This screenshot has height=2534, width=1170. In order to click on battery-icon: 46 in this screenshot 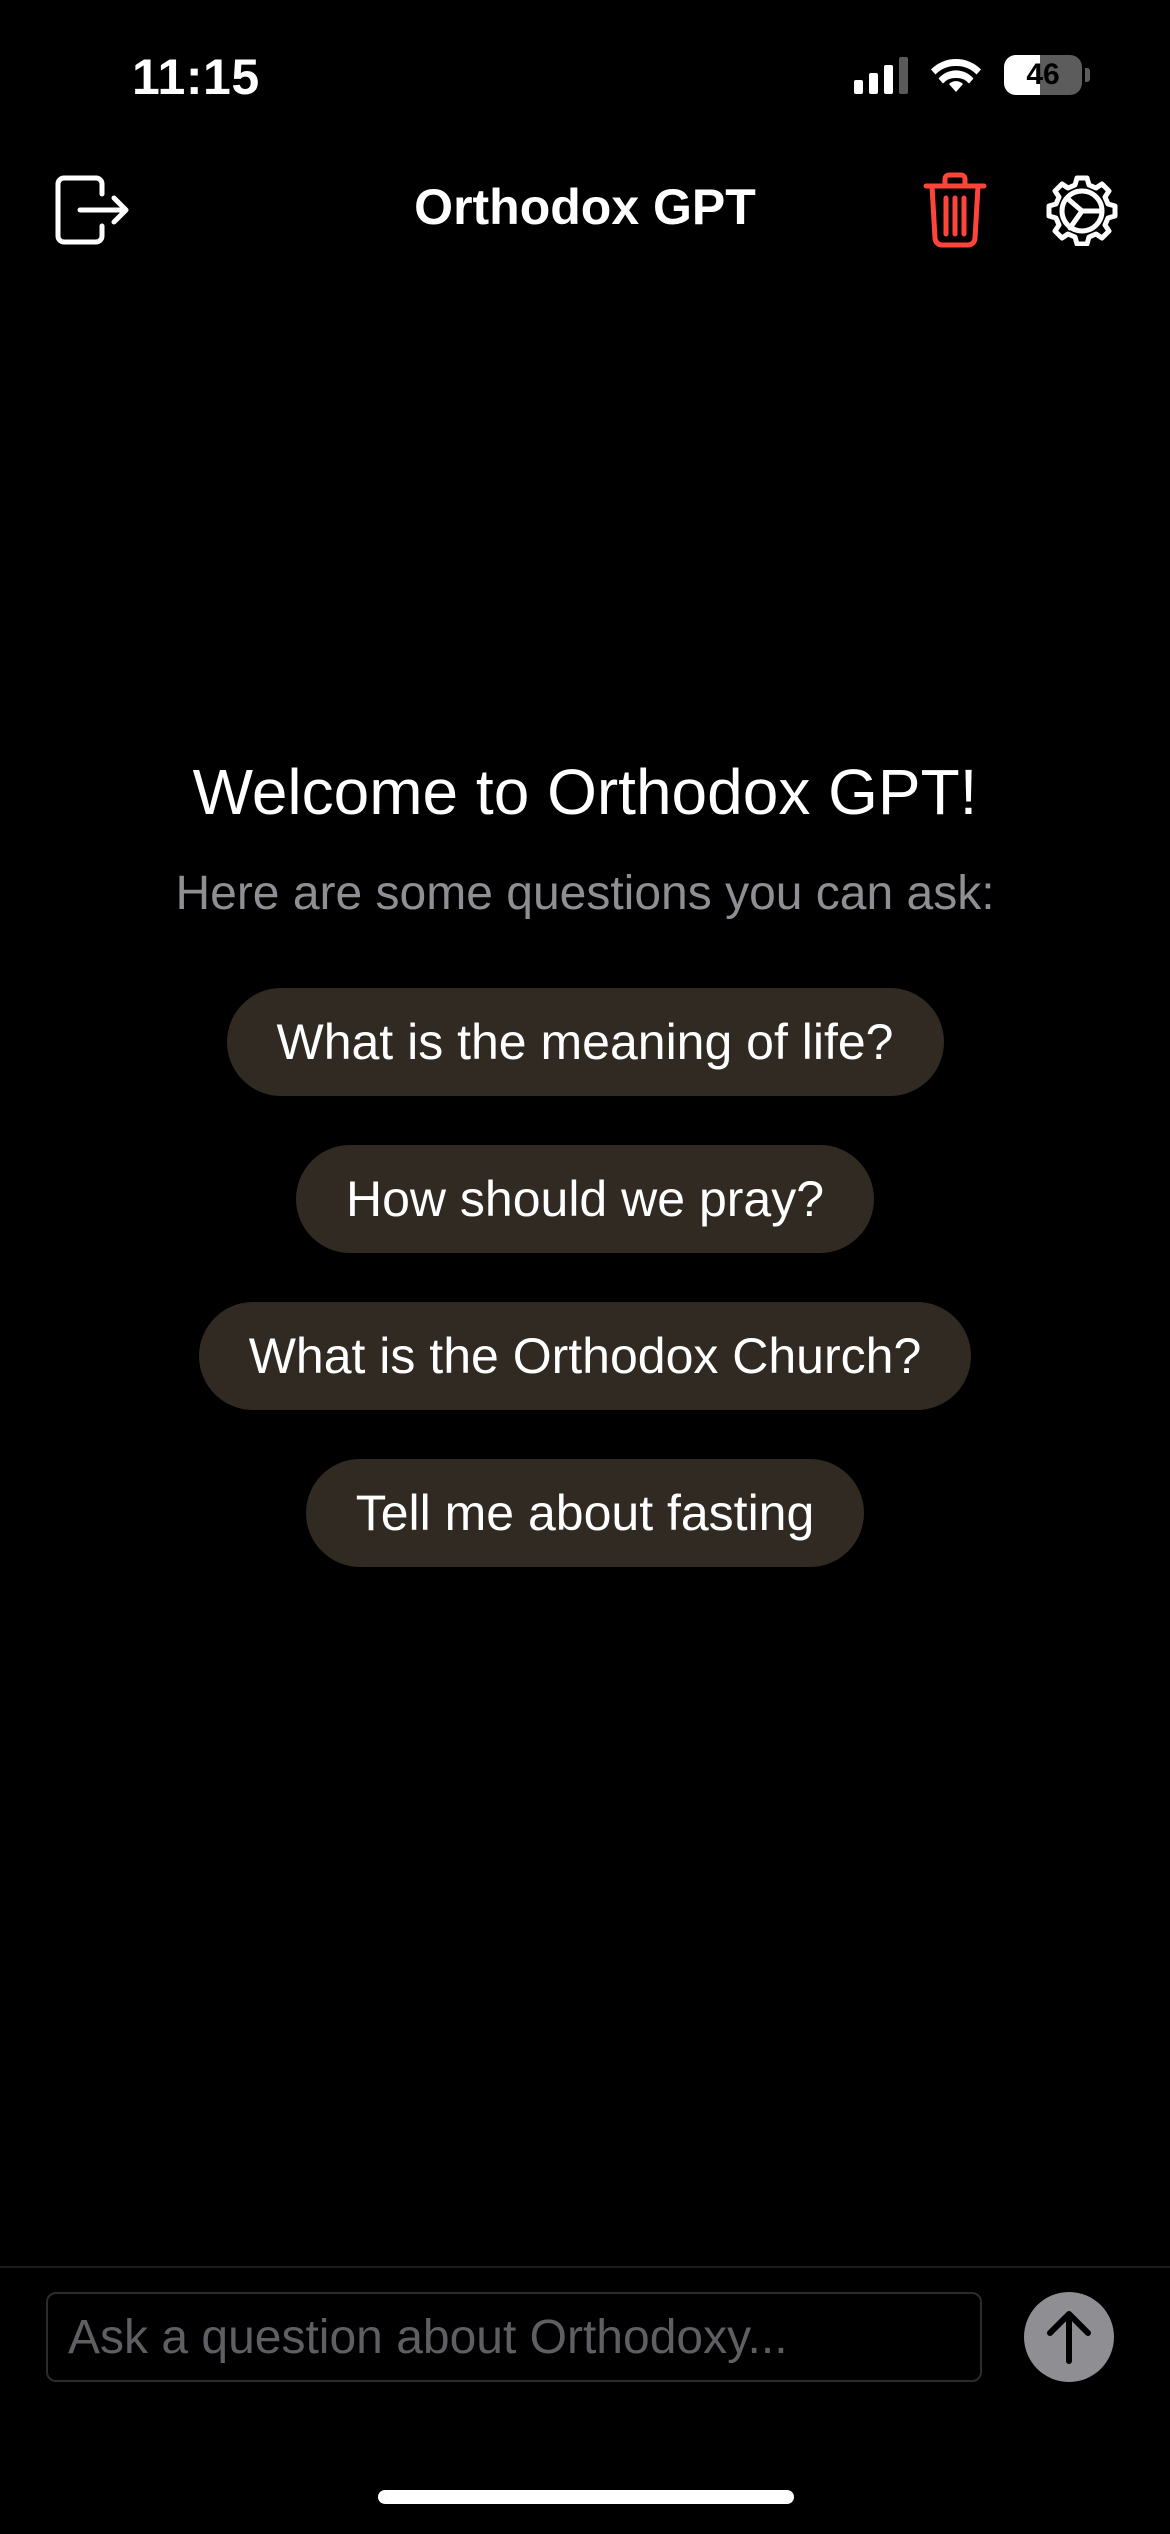, I will do `click(1043, 75)`.